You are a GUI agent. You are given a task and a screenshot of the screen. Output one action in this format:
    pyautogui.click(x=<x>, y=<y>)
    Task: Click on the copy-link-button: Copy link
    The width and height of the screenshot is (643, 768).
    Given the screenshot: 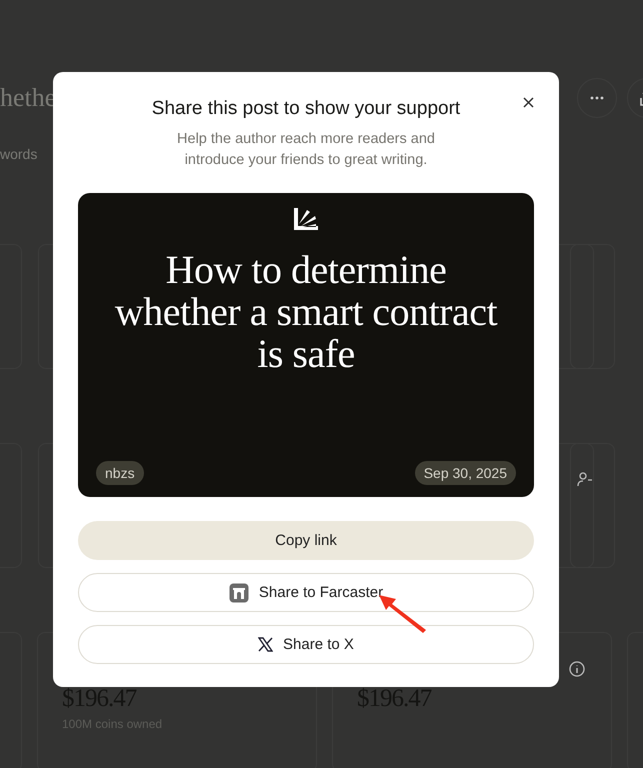 What is the action you would take?
    pyautogui.click(x=306, y=540)
    